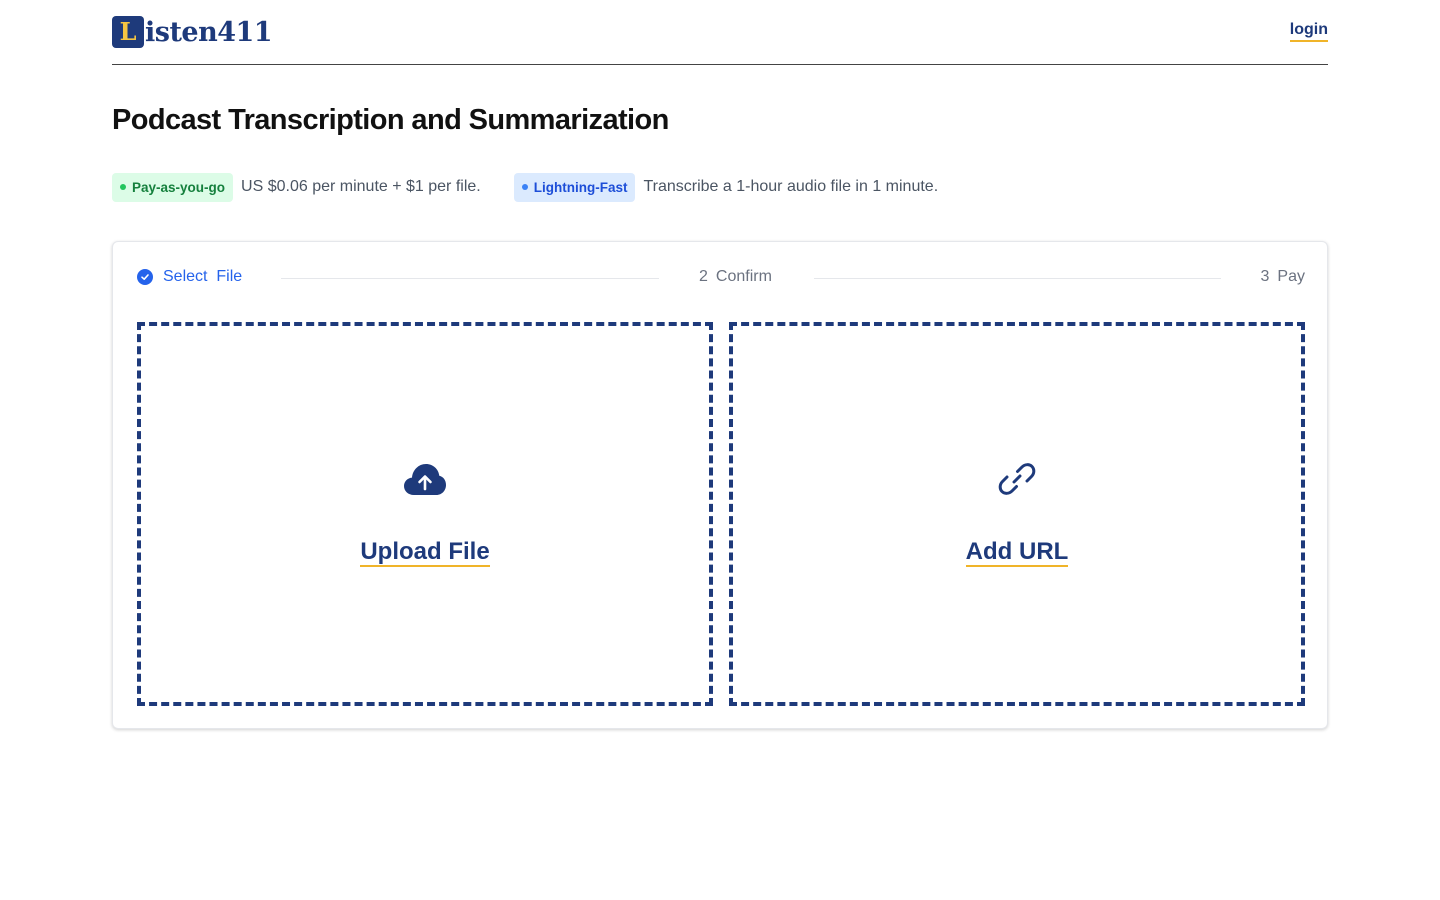 The height and width of the screenshot is (900, 1440). I want to click on login-link: login, so click(1308, 31).